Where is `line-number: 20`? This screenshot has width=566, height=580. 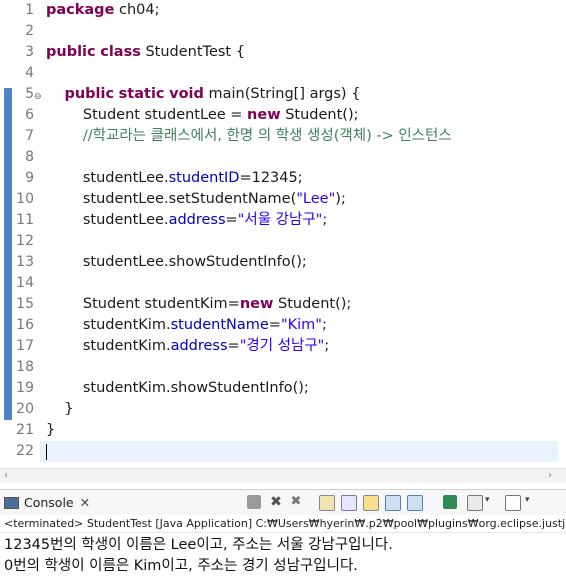 line-number: 20 is located at coordinates (25, 409).